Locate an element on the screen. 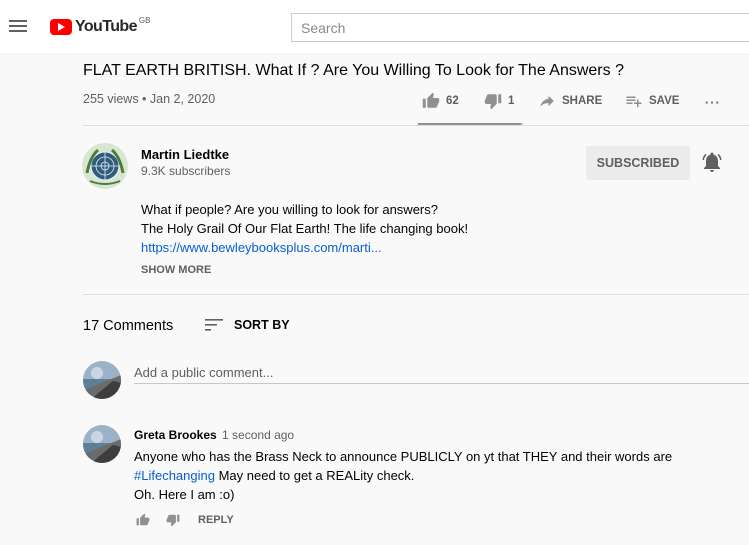  comments-count: 17 Comments is located at coordinates (128, 326).